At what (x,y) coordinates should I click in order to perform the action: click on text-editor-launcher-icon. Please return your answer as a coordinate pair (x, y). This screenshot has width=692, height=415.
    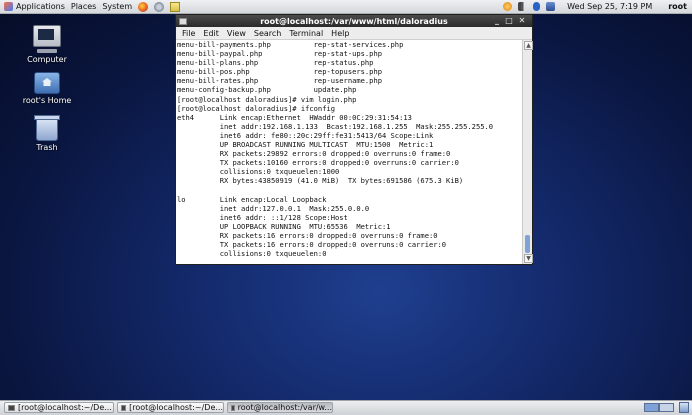
    Looking at the image, I should click on (175, 6).